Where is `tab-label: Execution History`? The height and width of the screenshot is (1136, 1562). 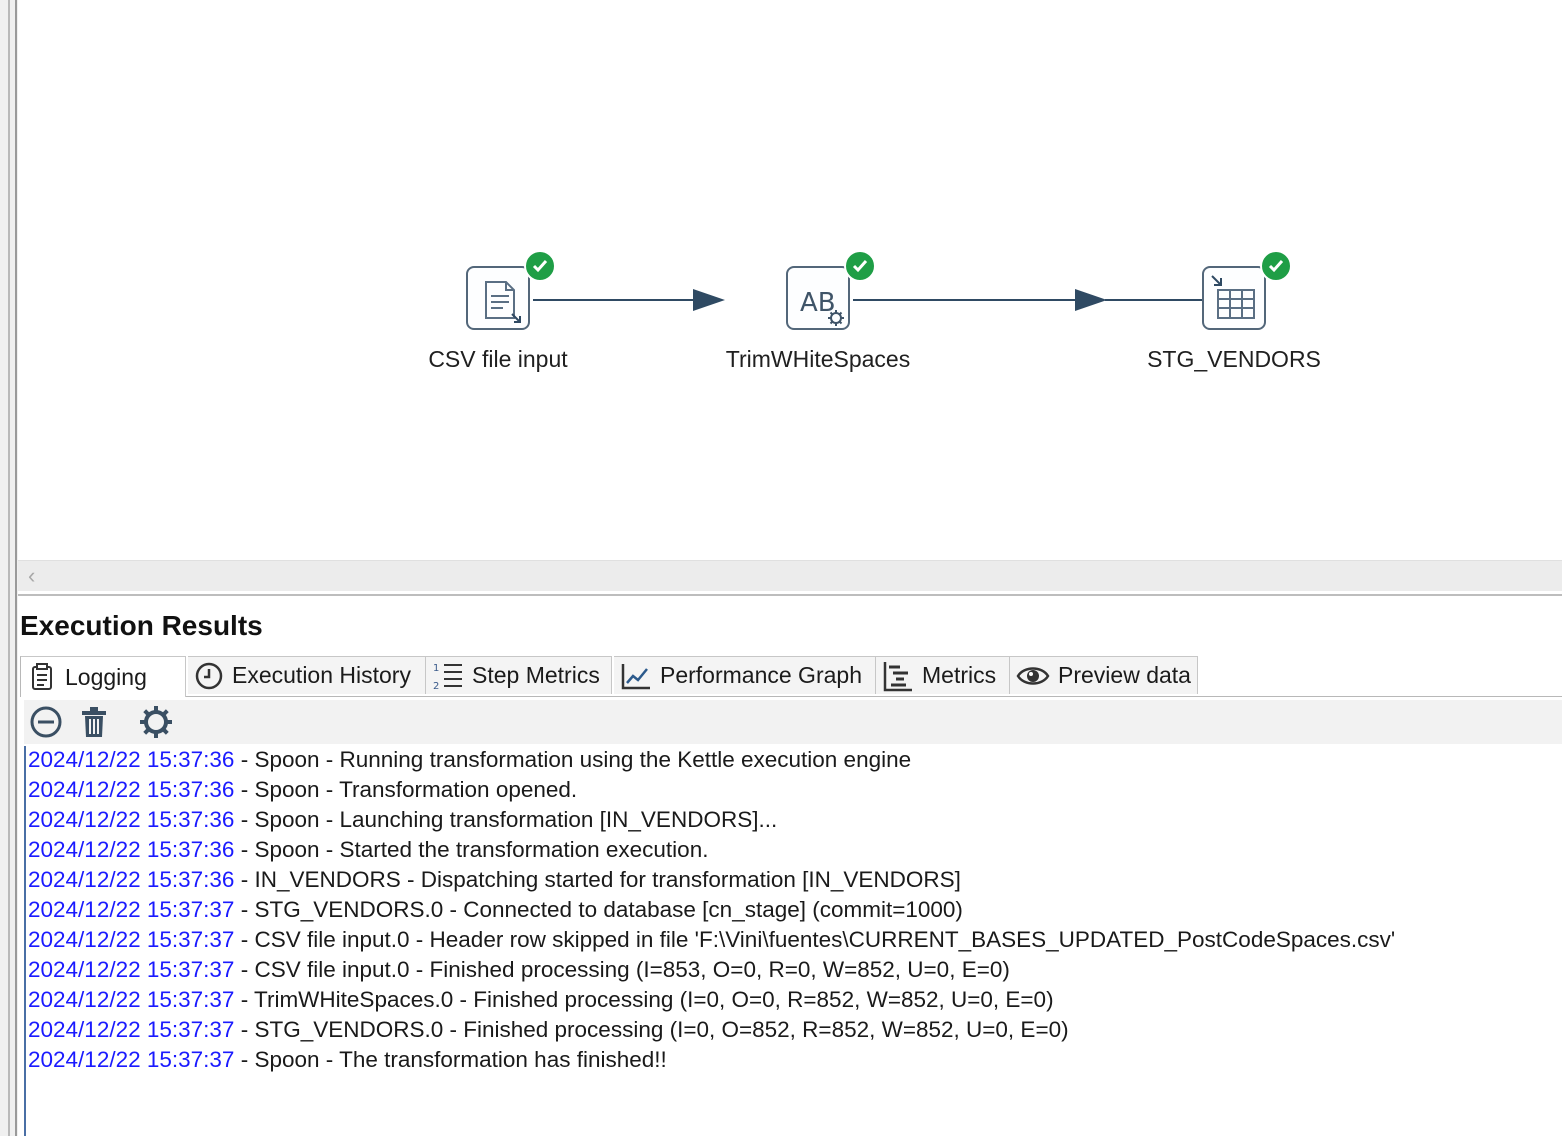
tab-label: Execution History is located at coordinates (321, 675).